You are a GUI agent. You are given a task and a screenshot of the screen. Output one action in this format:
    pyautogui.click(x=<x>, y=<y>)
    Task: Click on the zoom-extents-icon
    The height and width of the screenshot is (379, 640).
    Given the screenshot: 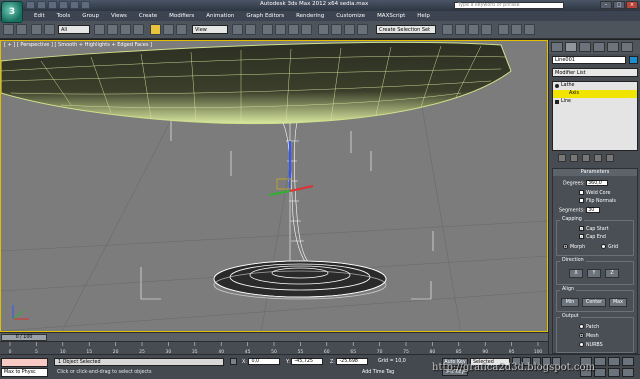 What is the action you would take?
    pyautogui.click(x=614, y=361)
    